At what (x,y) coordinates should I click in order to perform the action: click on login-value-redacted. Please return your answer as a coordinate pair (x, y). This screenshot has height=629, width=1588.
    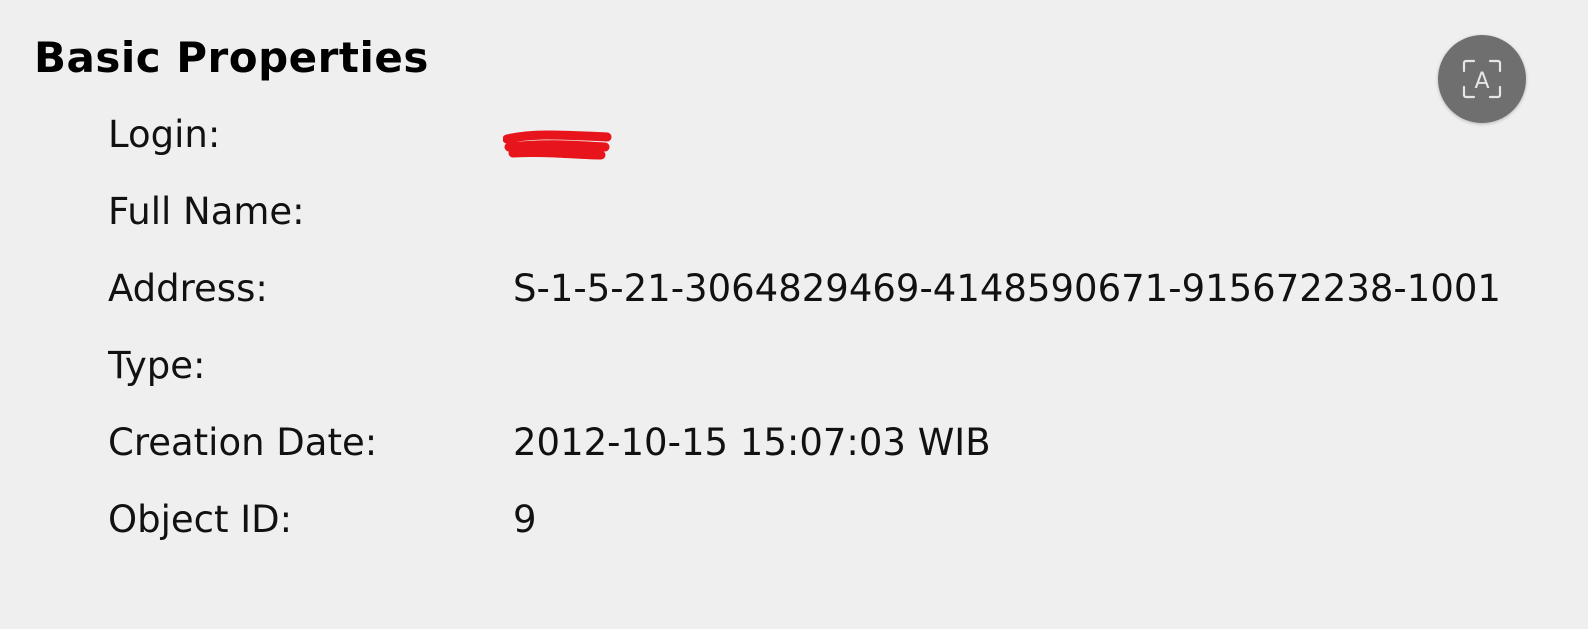
    Looking at the image, I should click on (557, 142).